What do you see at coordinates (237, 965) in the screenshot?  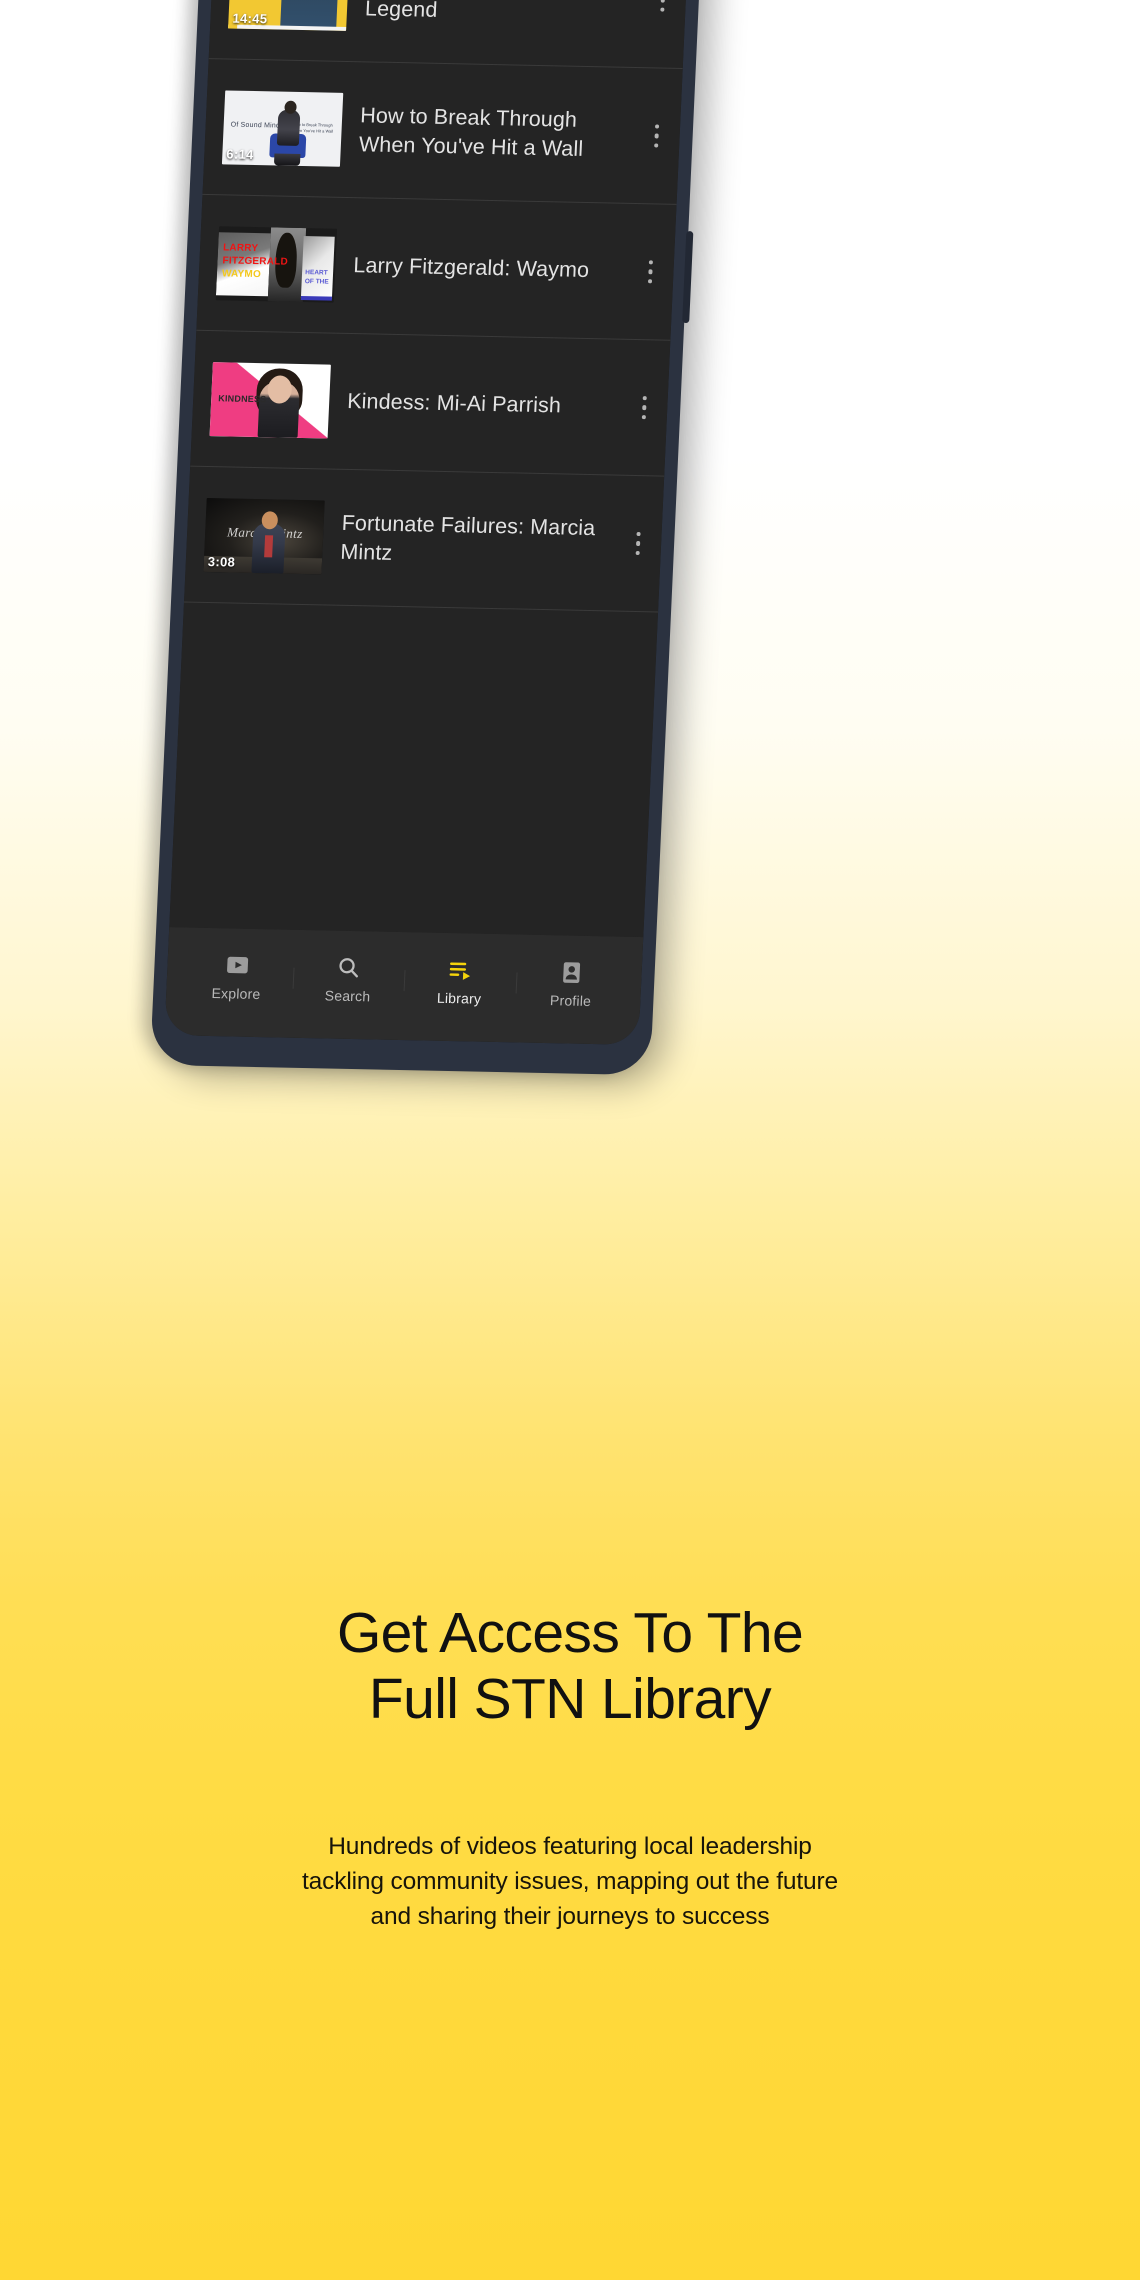 I see `play-square-icon` at bounding box center [237, 965].